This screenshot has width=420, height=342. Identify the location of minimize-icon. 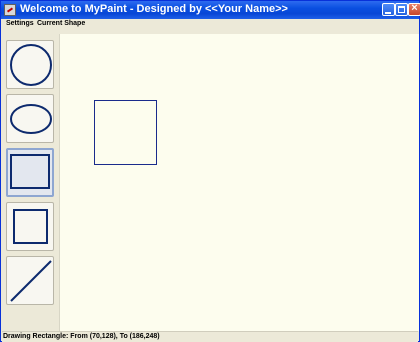
(388, 13).